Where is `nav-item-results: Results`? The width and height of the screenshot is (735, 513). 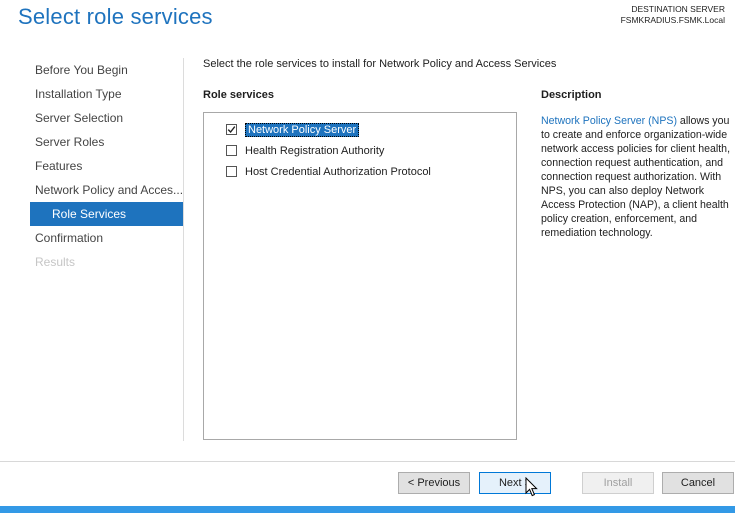
nav-item-results: Results is located at coordinates (55, 262).